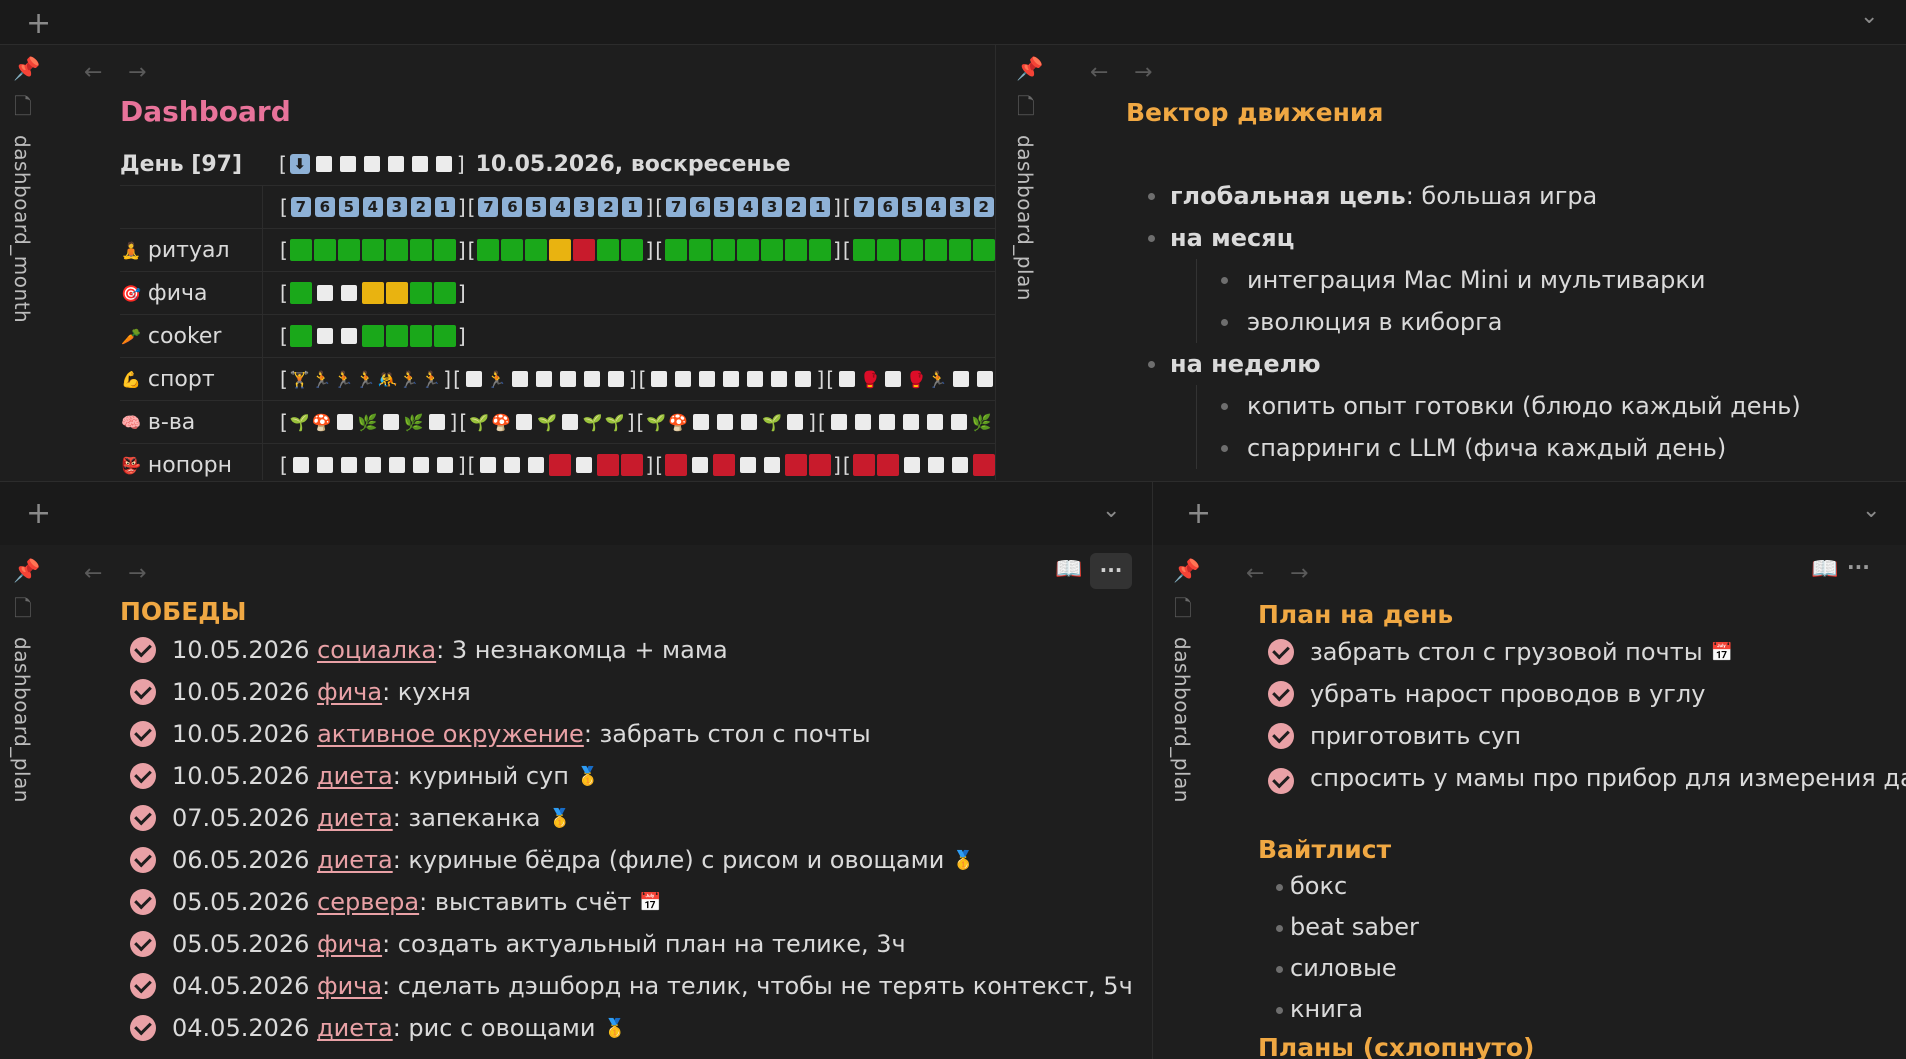 This screenshot has width=1906, height=1059. Describe the element at coordinates (1578, 652) in the screenshot. I see `todo-item: забрать стол с грузовой почты 📅` at that location.